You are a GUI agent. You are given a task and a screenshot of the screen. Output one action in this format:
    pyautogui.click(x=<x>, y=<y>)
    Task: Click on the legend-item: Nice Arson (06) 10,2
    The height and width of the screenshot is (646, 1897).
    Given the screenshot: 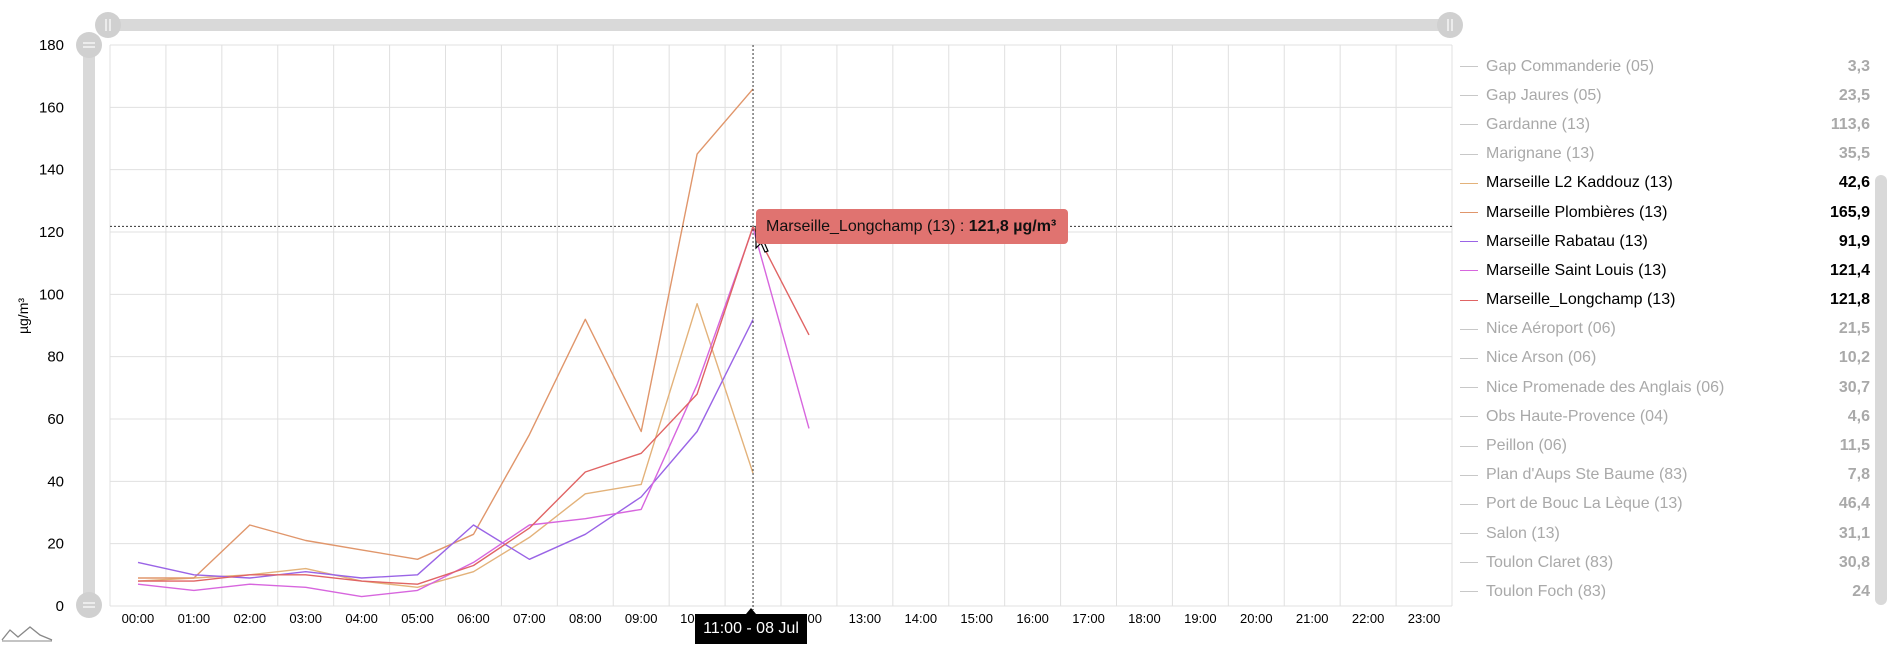 What is the action you would take?
    pyautogui.click(x=1665, y=358)
    